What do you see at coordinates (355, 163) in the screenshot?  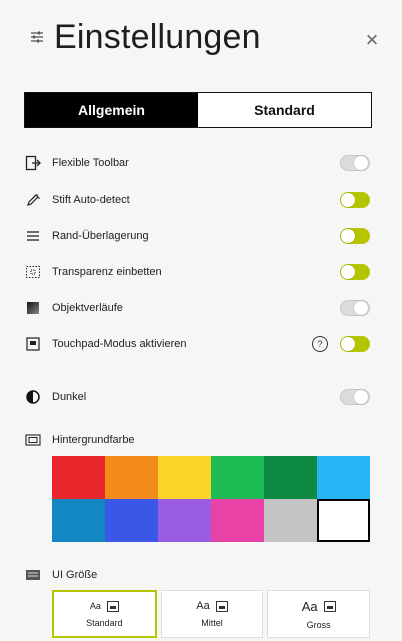 I see `flexible-toolbar-toggle` at bounding box center [355, 163].